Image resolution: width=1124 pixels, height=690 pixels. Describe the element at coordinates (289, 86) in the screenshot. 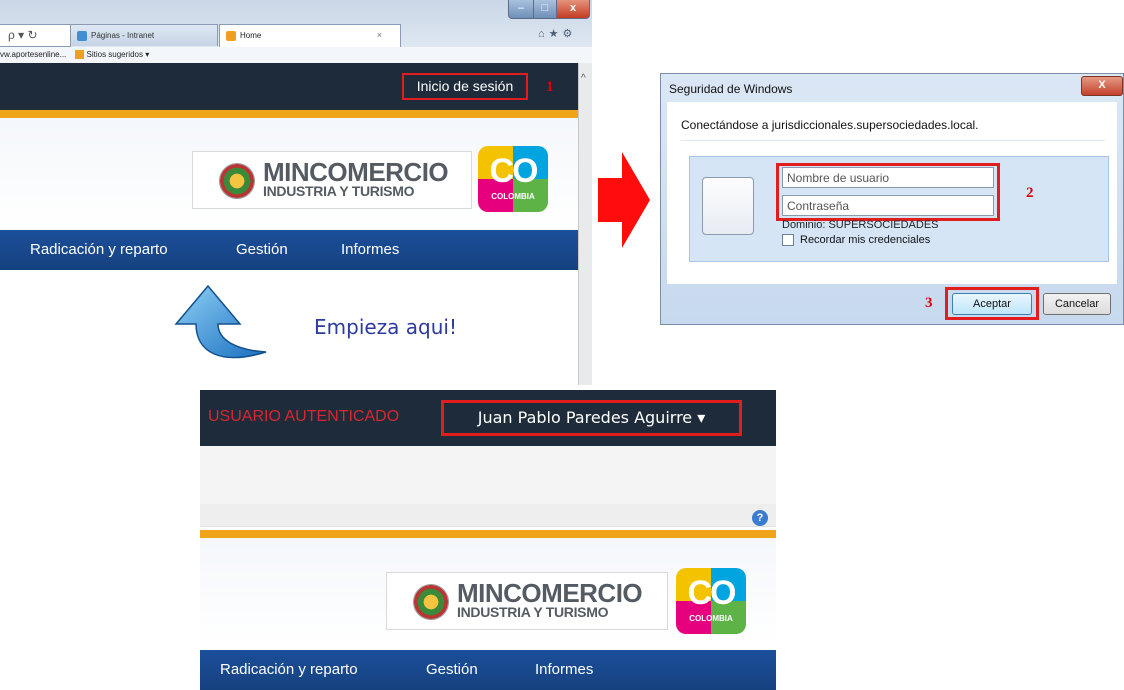

I see `site-top-bar: Inicio de sesión 1` at that location.